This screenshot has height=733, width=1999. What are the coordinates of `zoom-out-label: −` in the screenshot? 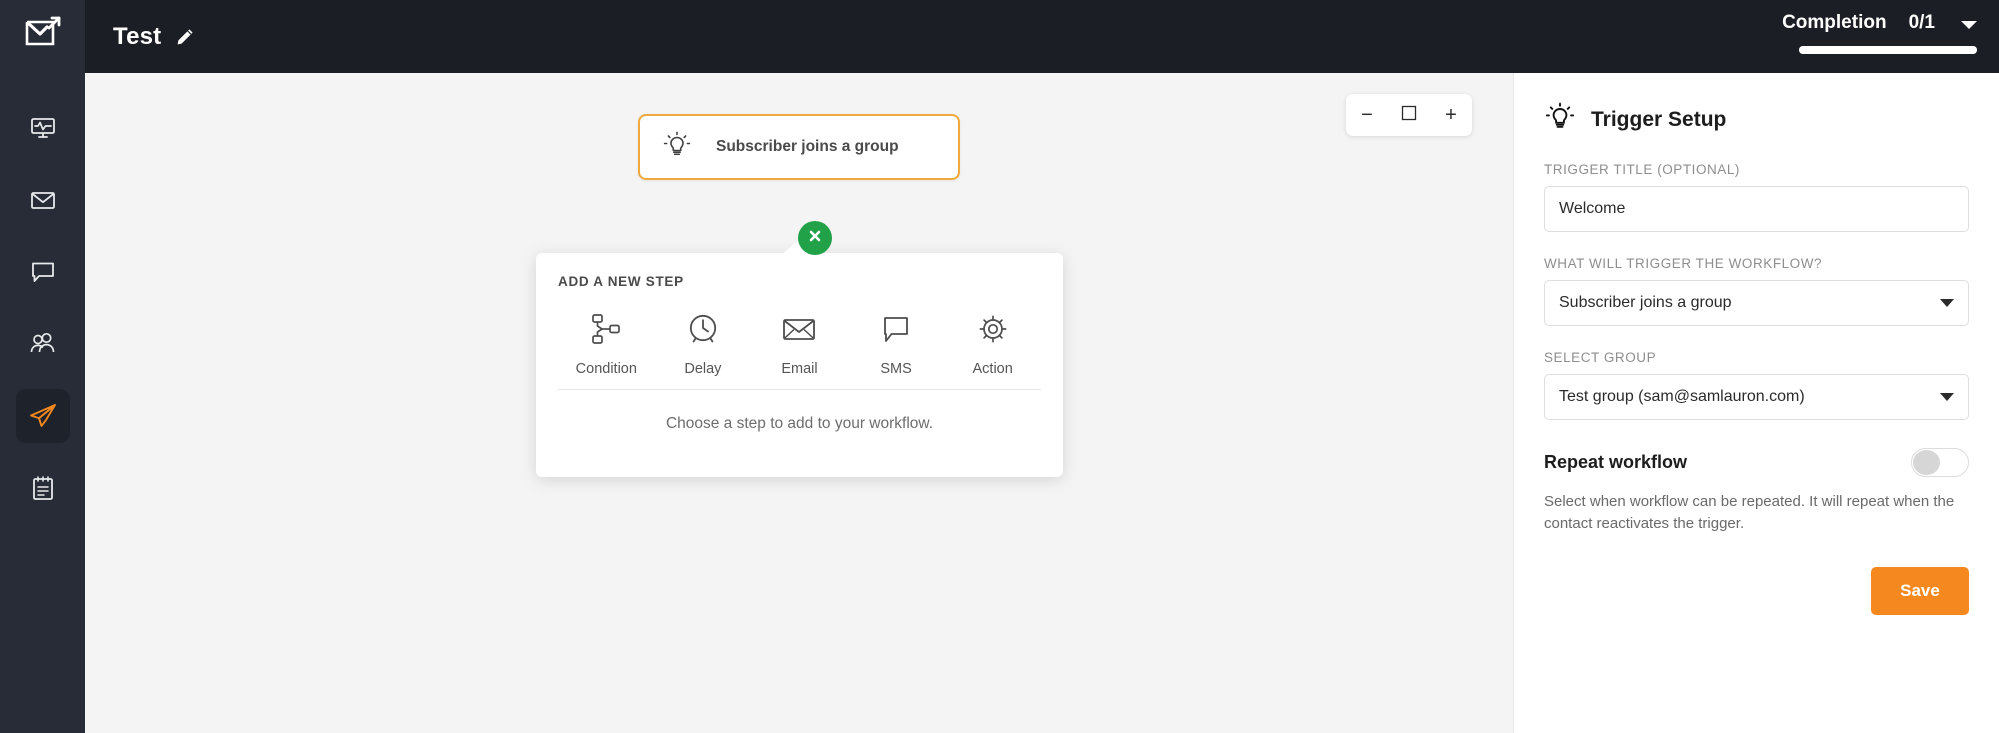 It's located at (1367, 115).